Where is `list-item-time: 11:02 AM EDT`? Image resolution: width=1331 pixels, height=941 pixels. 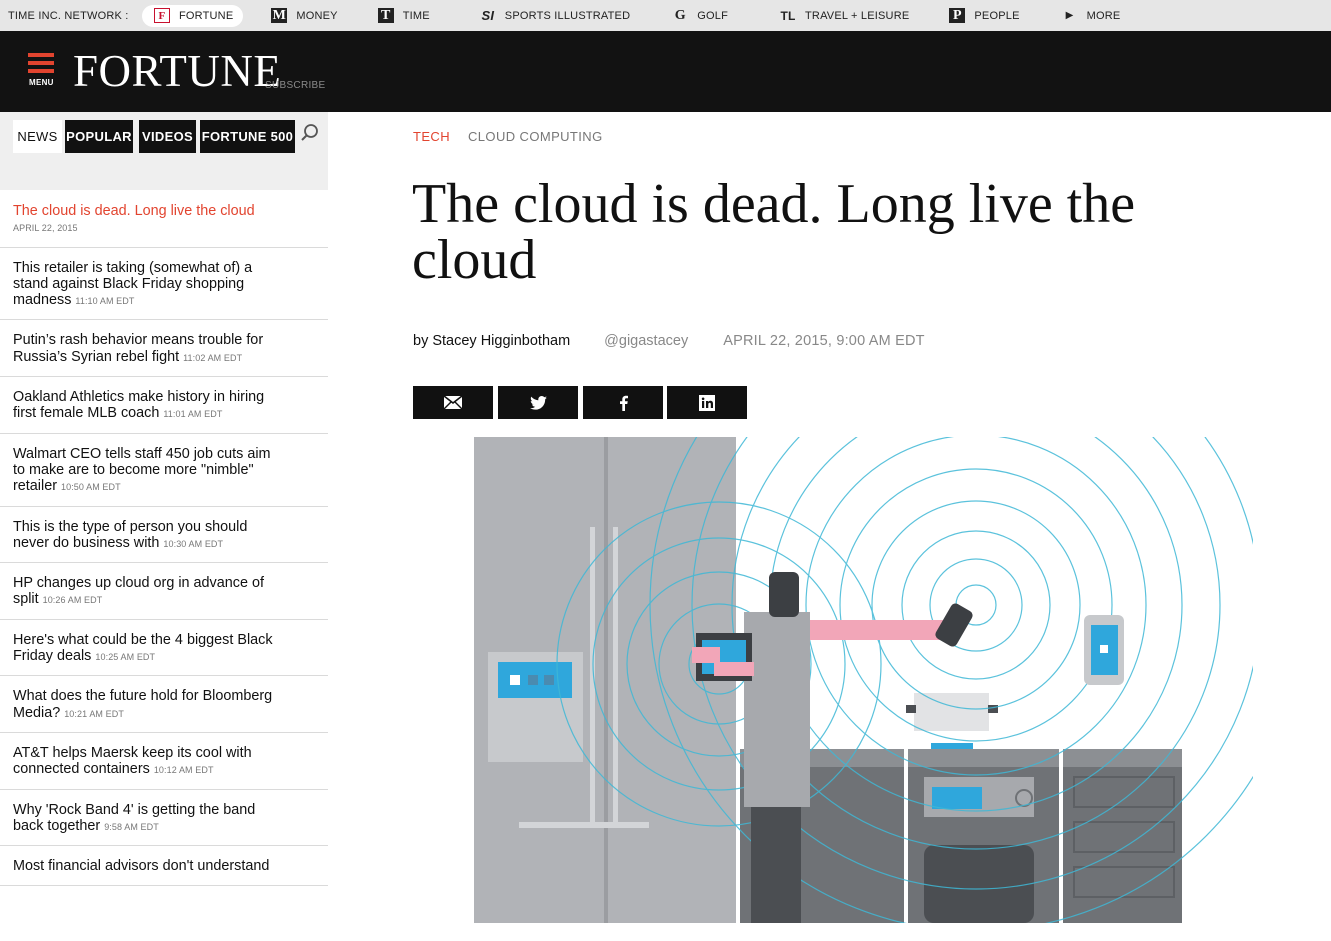 list-item-time: 11:02 AM EDT is located at coordinates (213, 357).